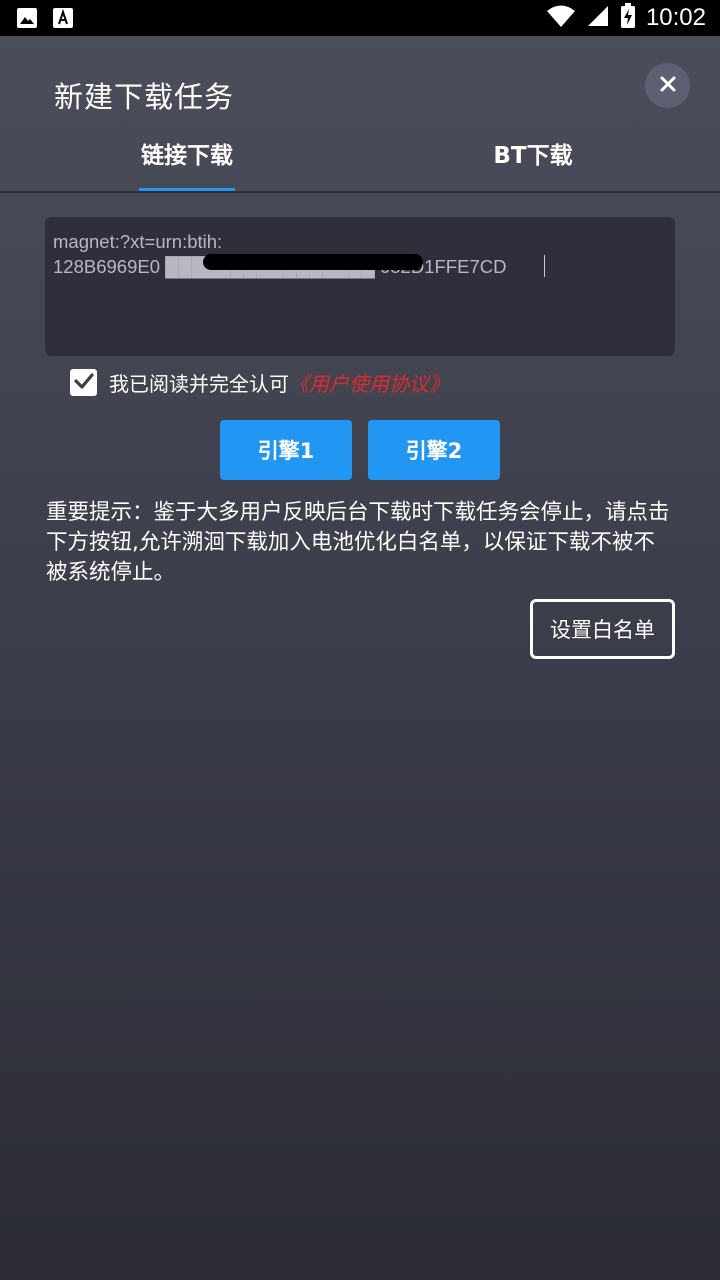 The height and width of the screenshot is (1280, 720). What do you see at coordinates (598, 18) in the screenshot?
I see `signal-icon` at bounding box center [598, 18].